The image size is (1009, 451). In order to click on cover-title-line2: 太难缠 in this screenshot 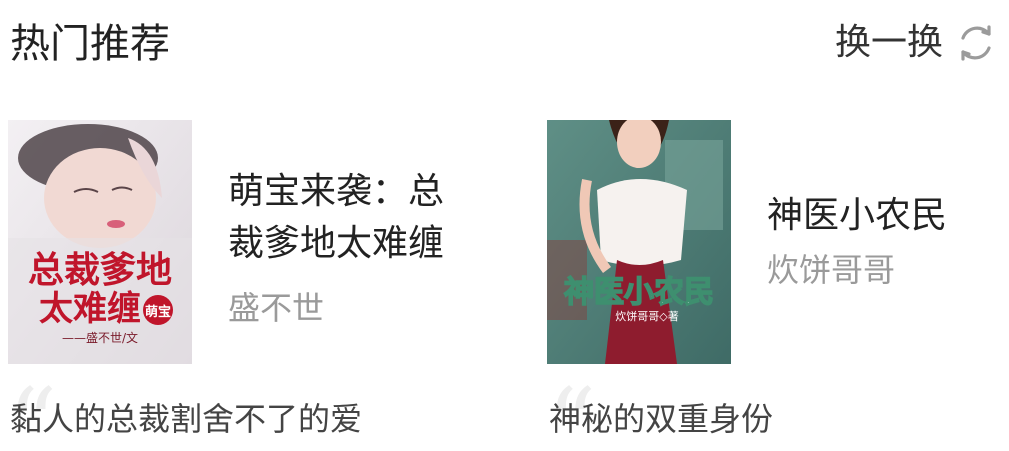, I will do `click(90, 309)`.